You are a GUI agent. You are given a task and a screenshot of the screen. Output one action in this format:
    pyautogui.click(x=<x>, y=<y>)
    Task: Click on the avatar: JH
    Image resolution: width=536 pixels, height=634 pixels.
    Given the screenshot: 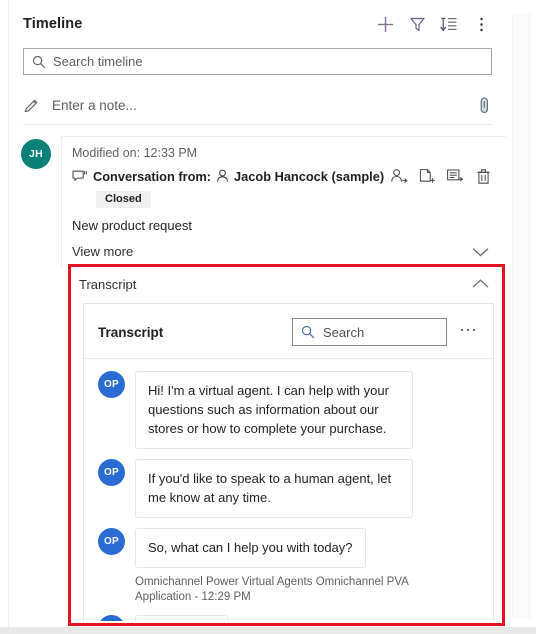 What is the action you would take?
    pyautogui.click(x=36, y=154)
    